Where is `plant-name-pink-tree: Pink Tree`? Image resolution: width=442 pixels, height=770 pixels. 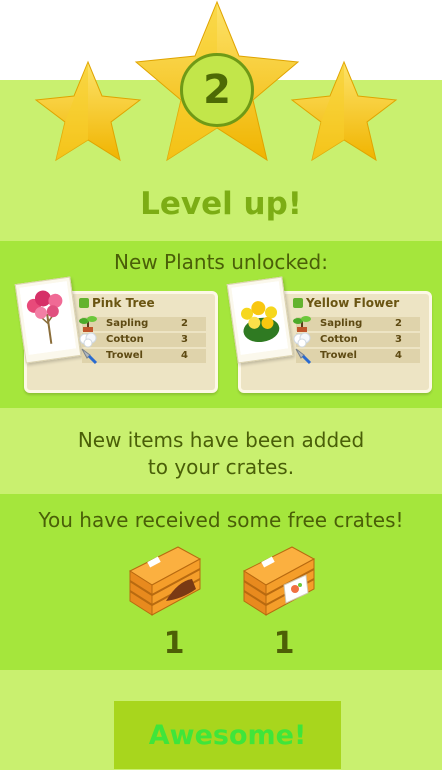 plant-name-pink-tree: Pink Tree is located at coordinates (117, 303).